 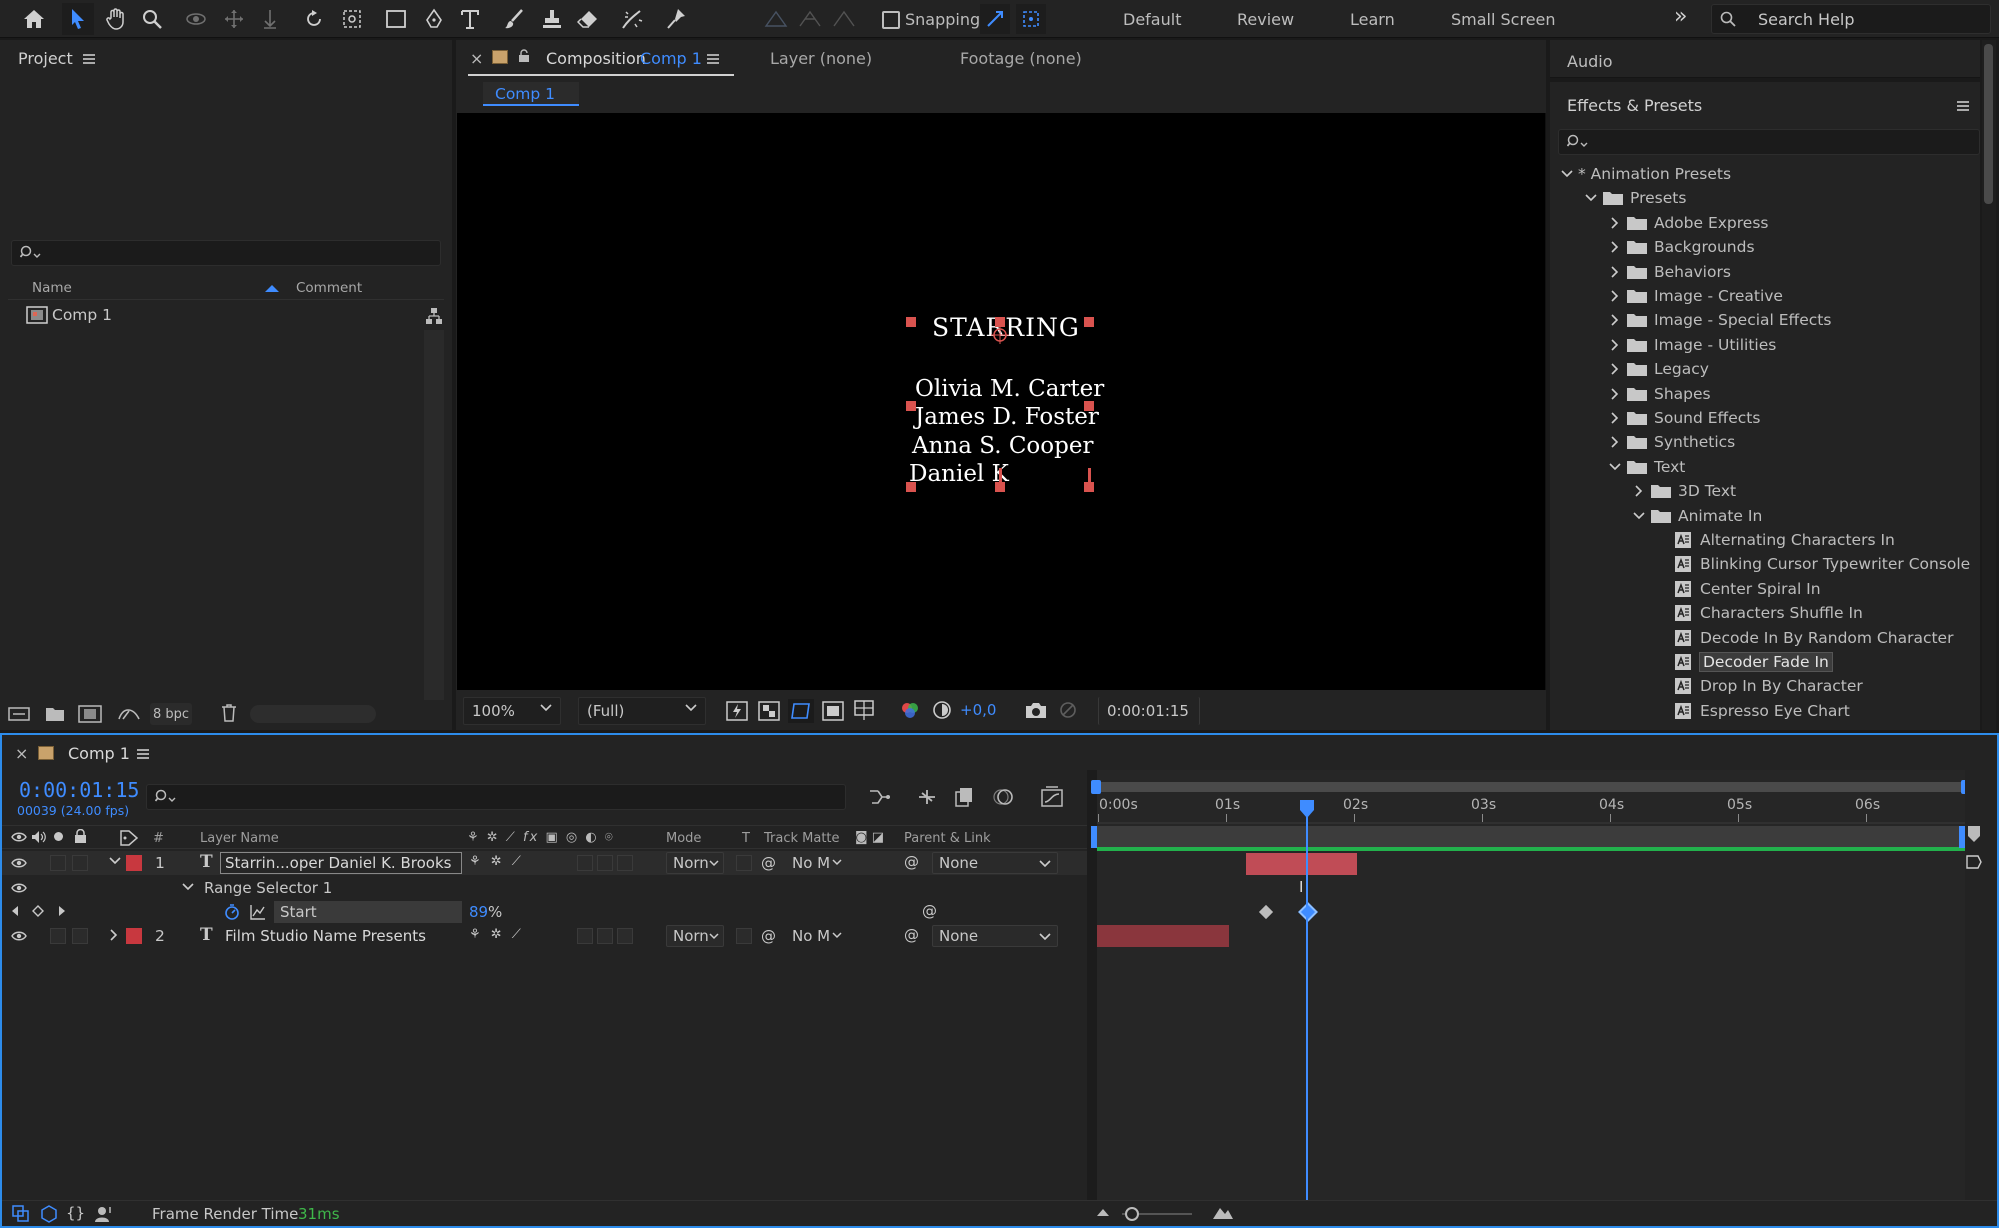 What do you see at coordinates (19, 714) in the screenshot?
I see `interpret-footage-icon` at bounding box center [19, 714].